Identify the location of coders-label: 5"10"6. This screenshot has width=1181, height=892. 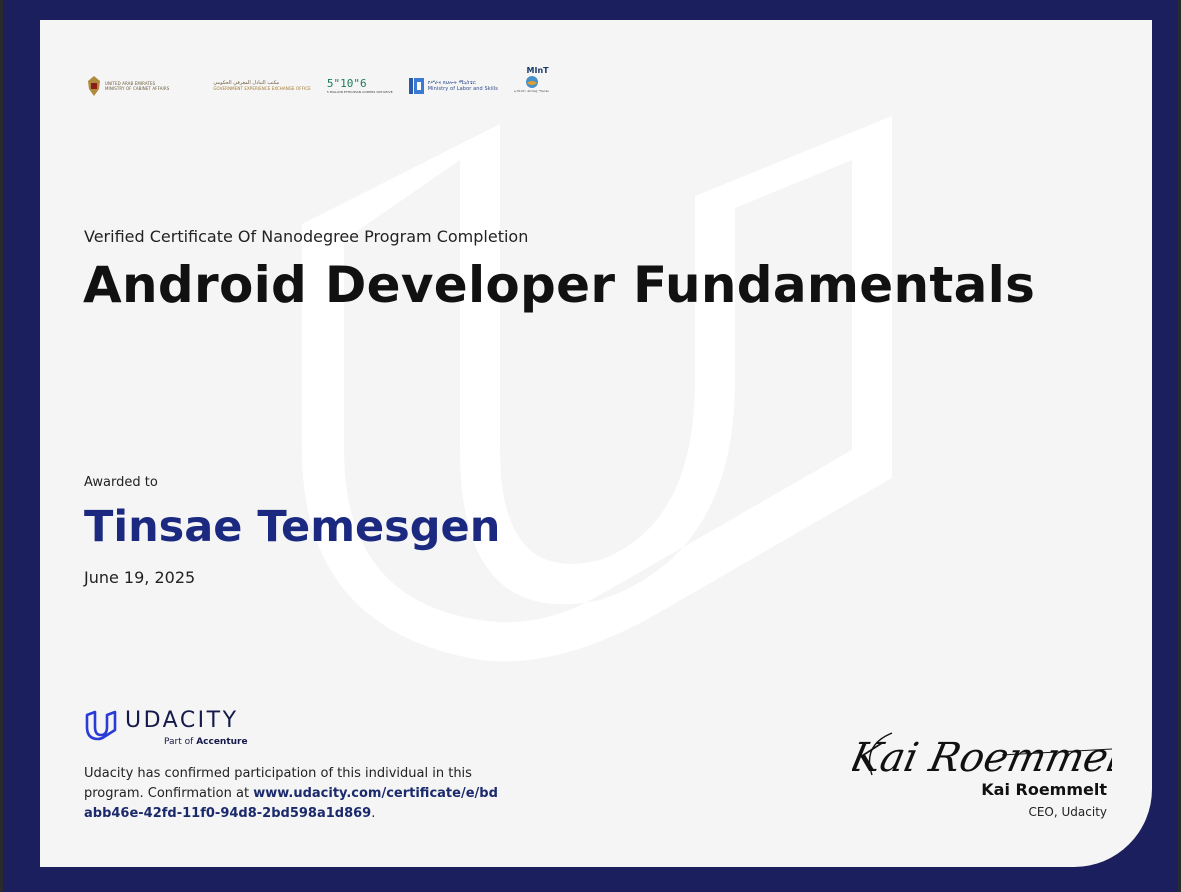
(346, 83).